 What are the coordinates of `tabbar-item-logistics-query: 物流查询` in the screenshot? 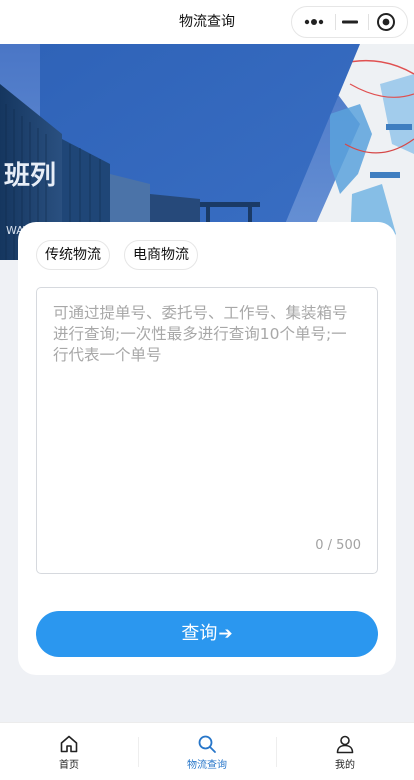 It's located at (207, 751).